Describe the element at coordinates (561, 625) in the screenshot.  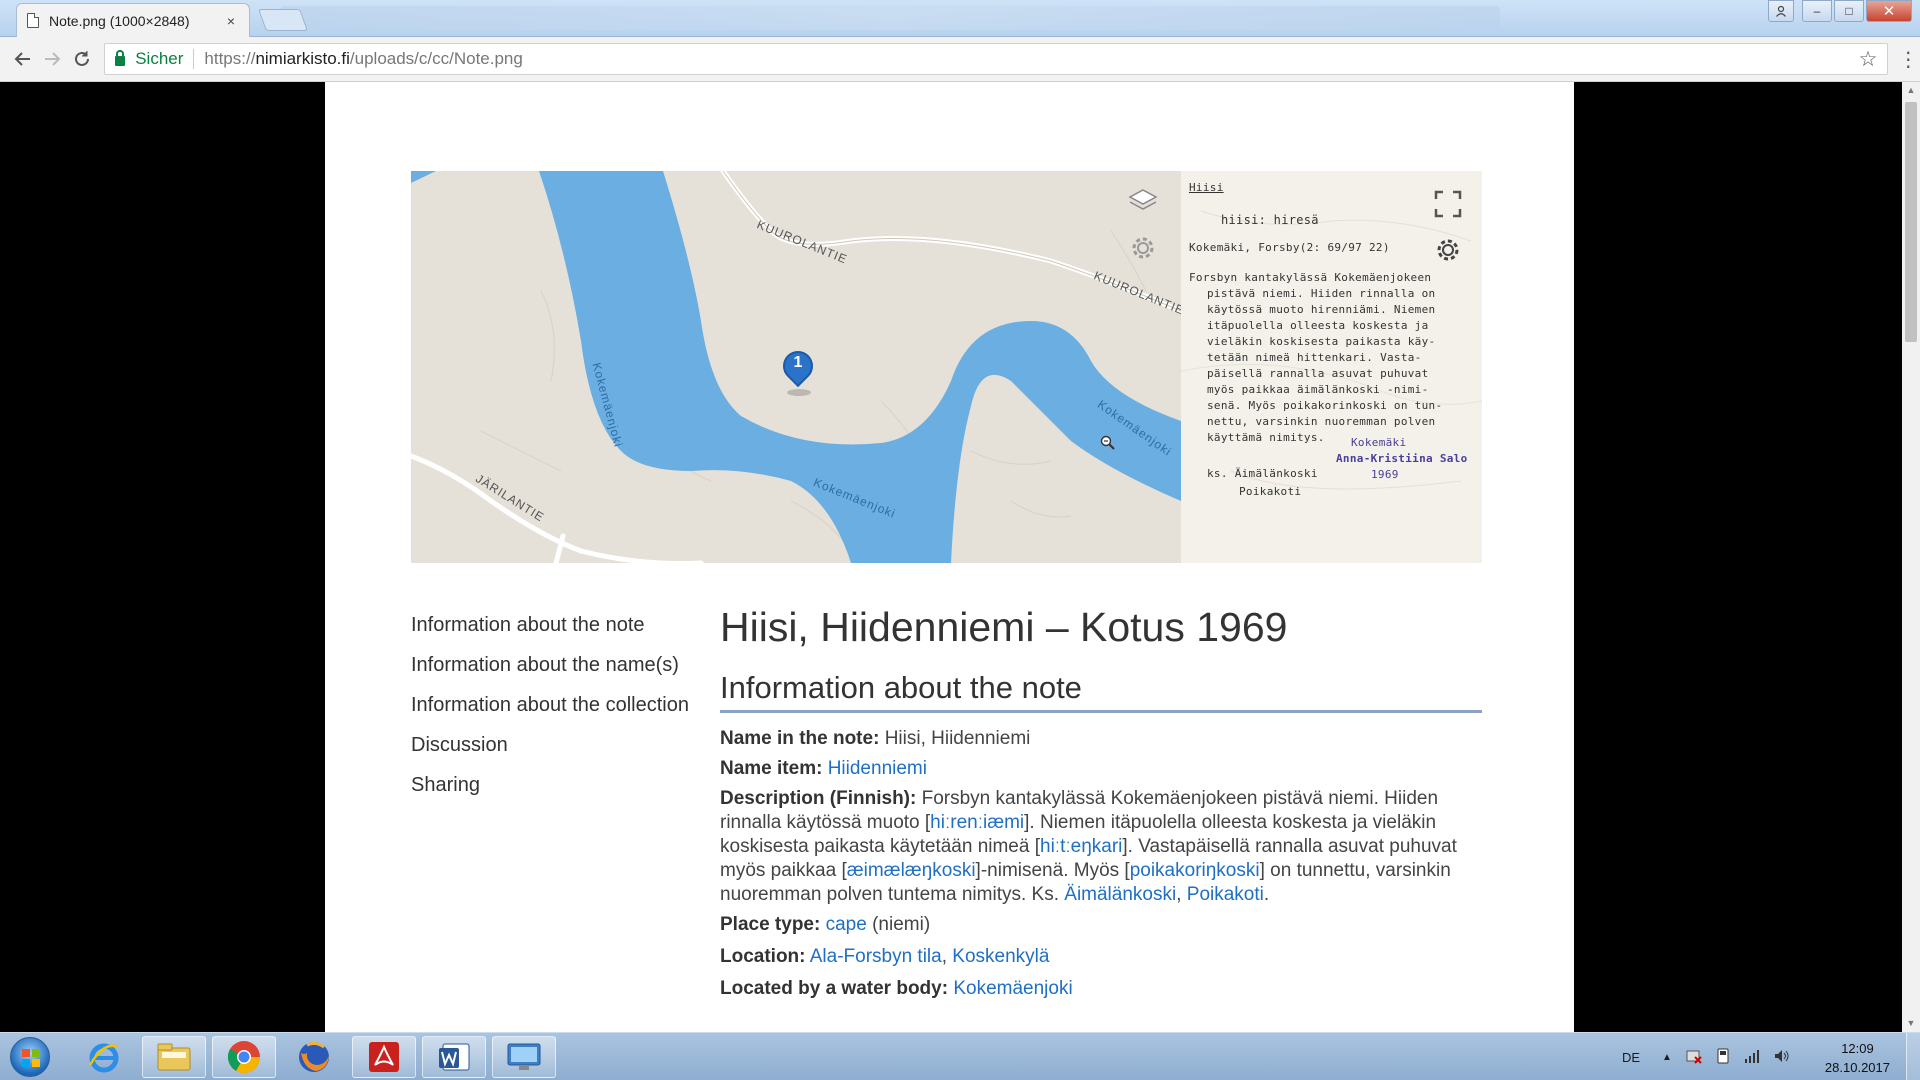
I see `side-menu-item-note: Information about the note` at that location.